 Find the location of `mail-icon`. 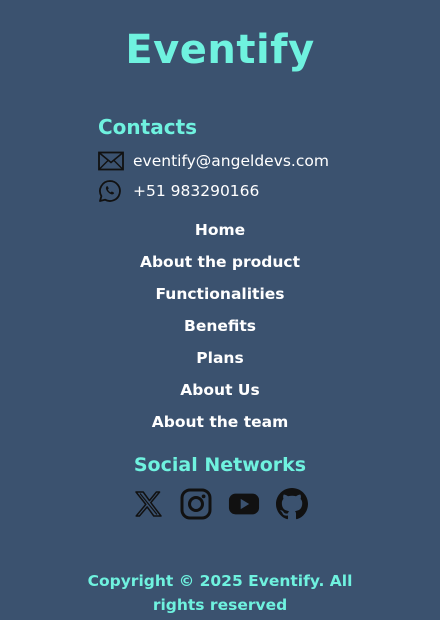

mail-icon is located at coordinates (111, 161).